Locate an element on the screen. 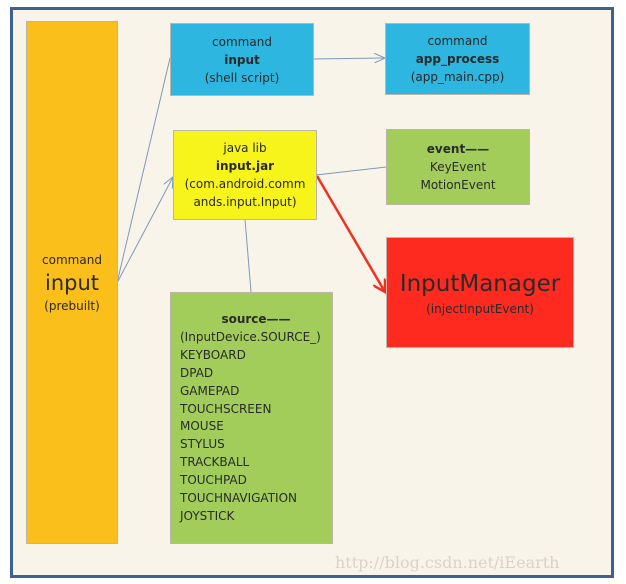 The width and height of the screenshot is (626, 584). app-process-line3: (app_main.cpp) is located at coordinates (457, 77).